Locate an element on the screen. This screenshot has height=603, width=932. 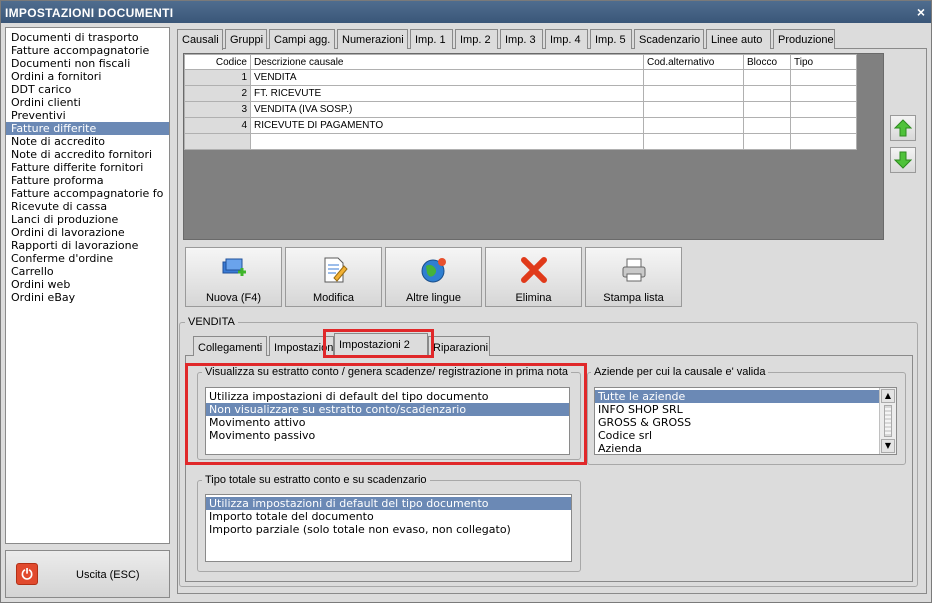
tab-imp-1: Imp. 1 is located at coordinates (431, 39).